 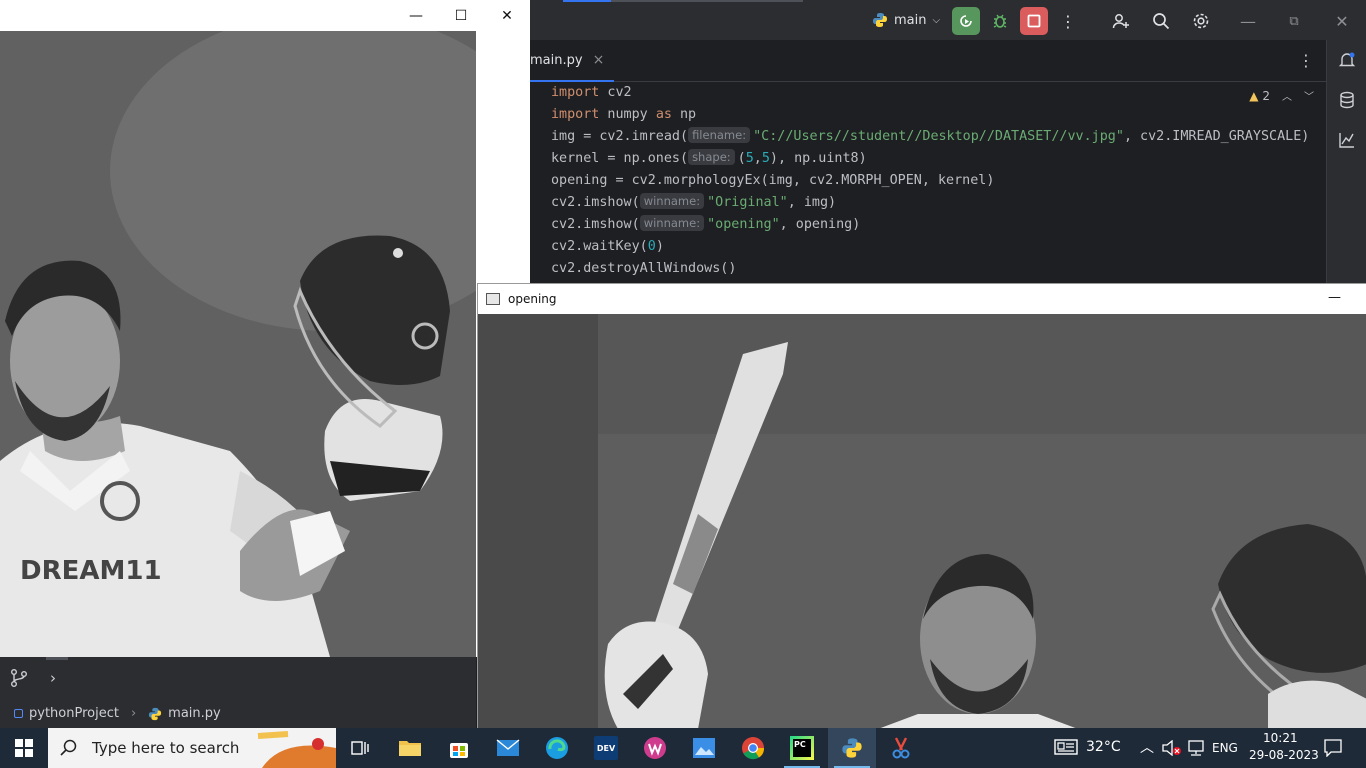 I want to click on taskbar-snipping-tool, so click(x=901, y=748).